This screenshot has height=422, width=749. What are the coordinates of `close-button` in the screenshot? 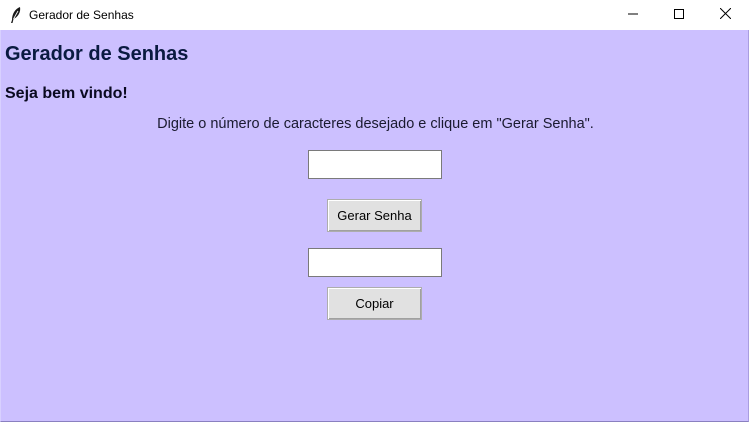 It's located at (725, 15).